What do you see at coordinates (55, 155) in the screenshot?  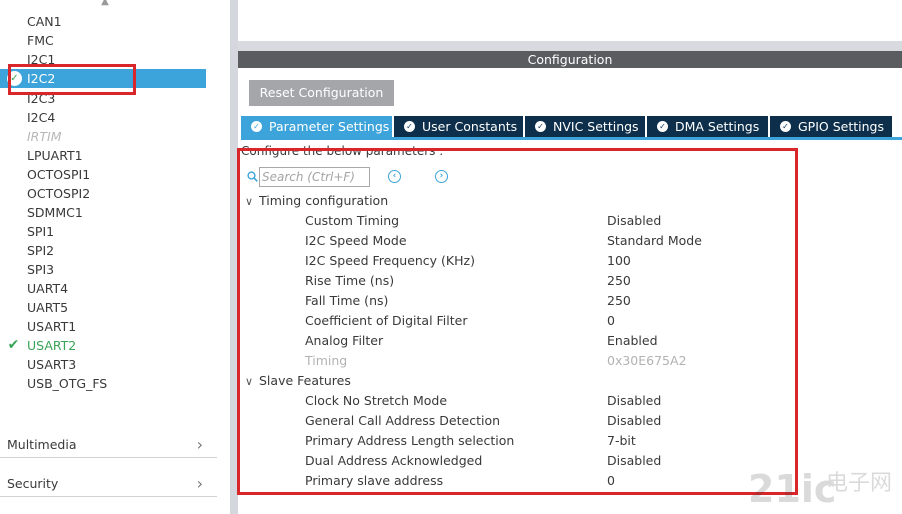 I see `sidebar-item-label: LPUART1` at bounding box center [55, 155].